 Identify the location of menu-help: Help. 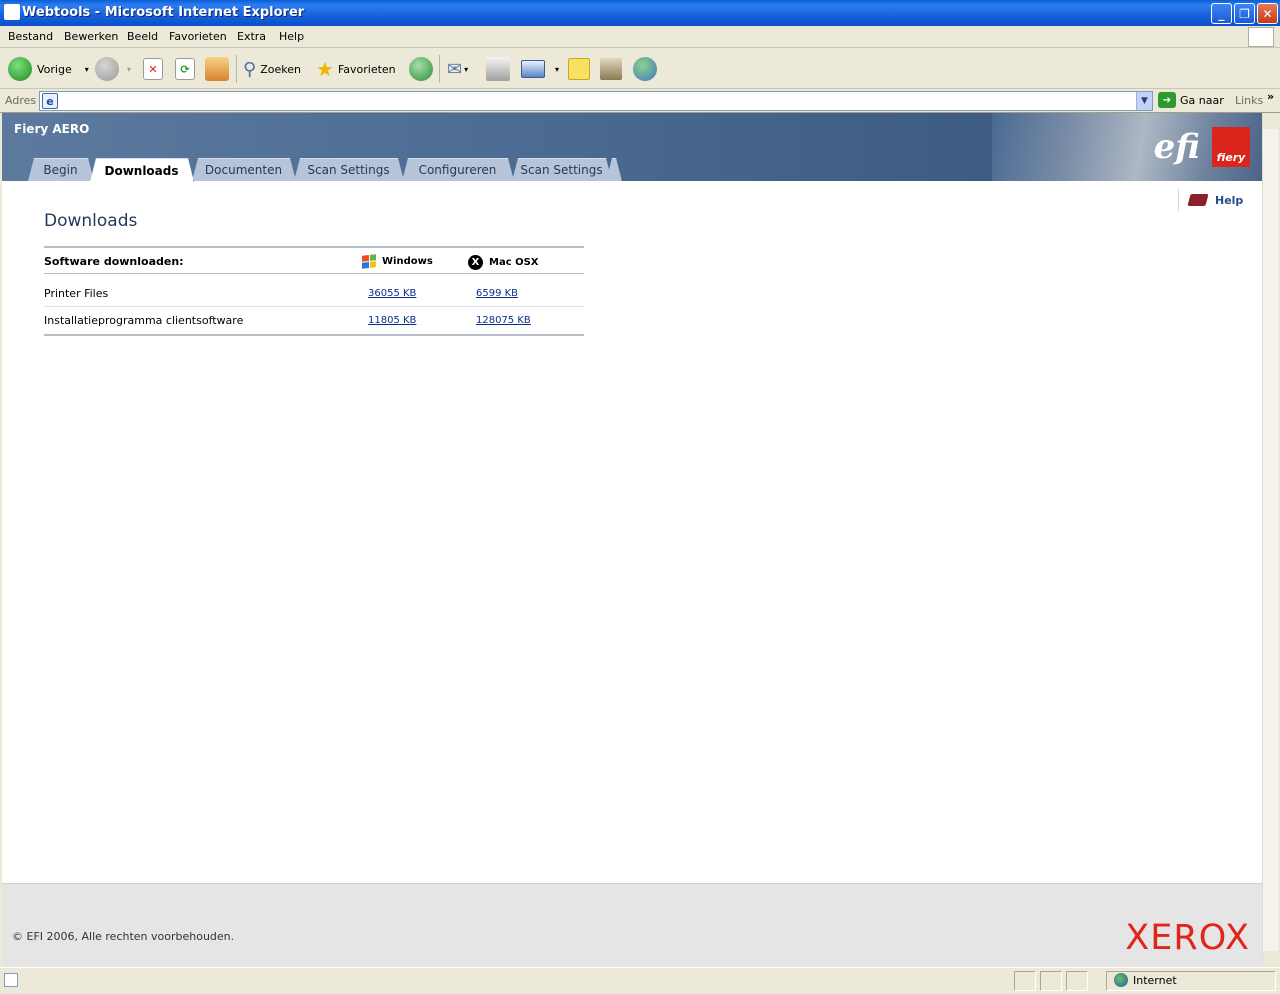
(291, 36).